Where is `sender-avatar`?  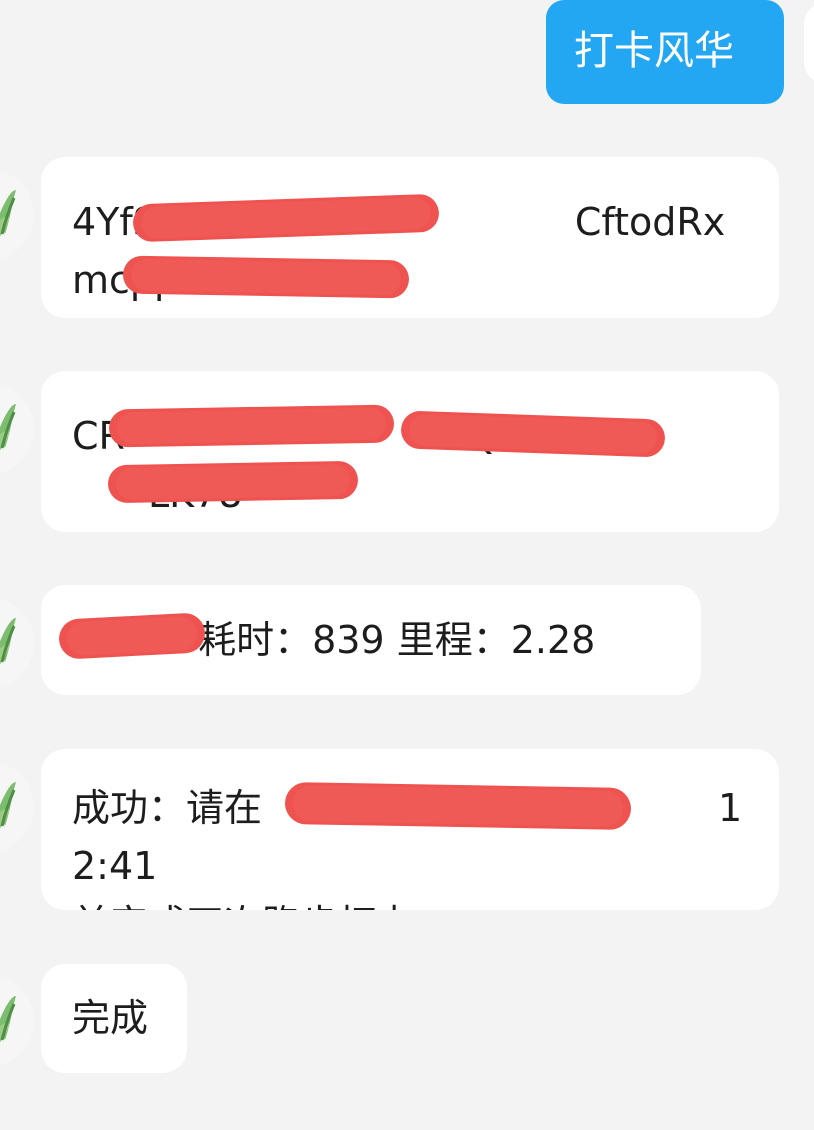
sender-avatar is located at coordinates (809, 43).